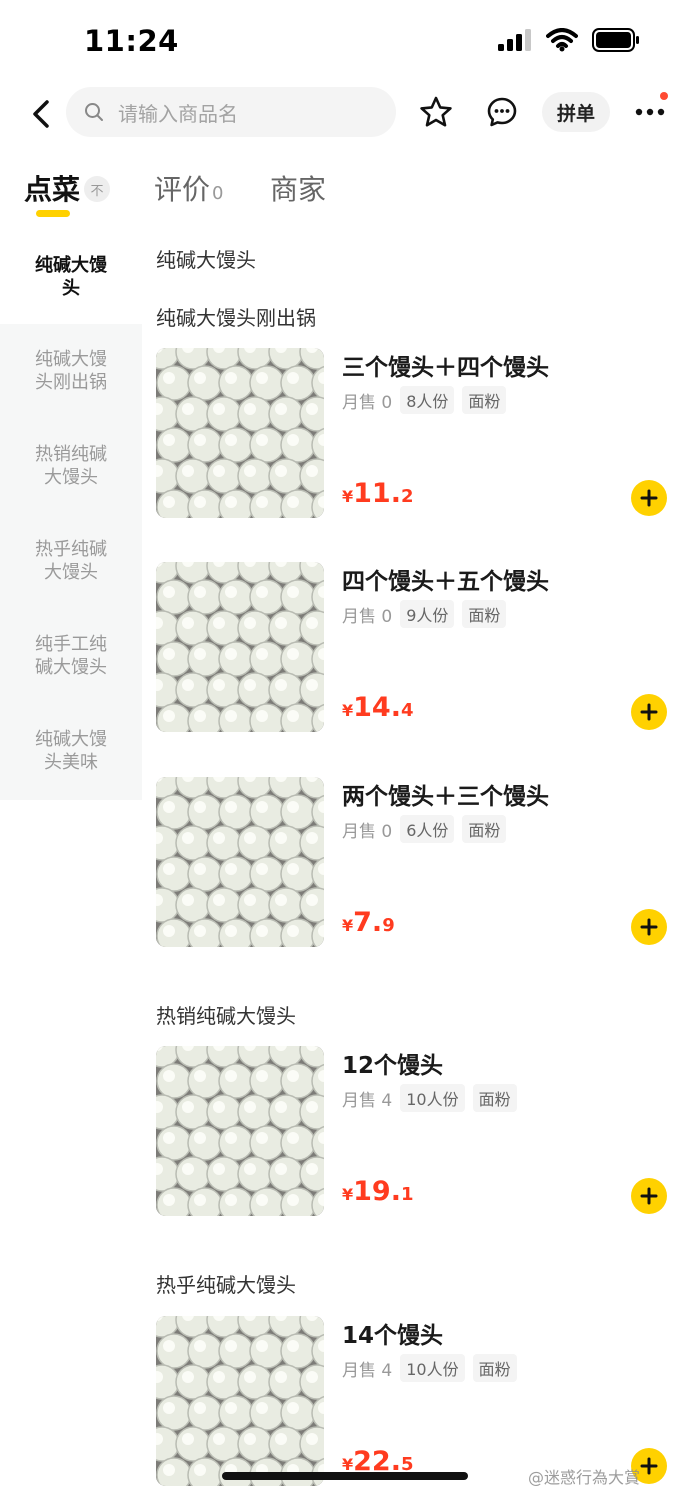  Describe the element at coordinates (368, 922) in the screenshot. I see `price-integer: 7.` at that location.